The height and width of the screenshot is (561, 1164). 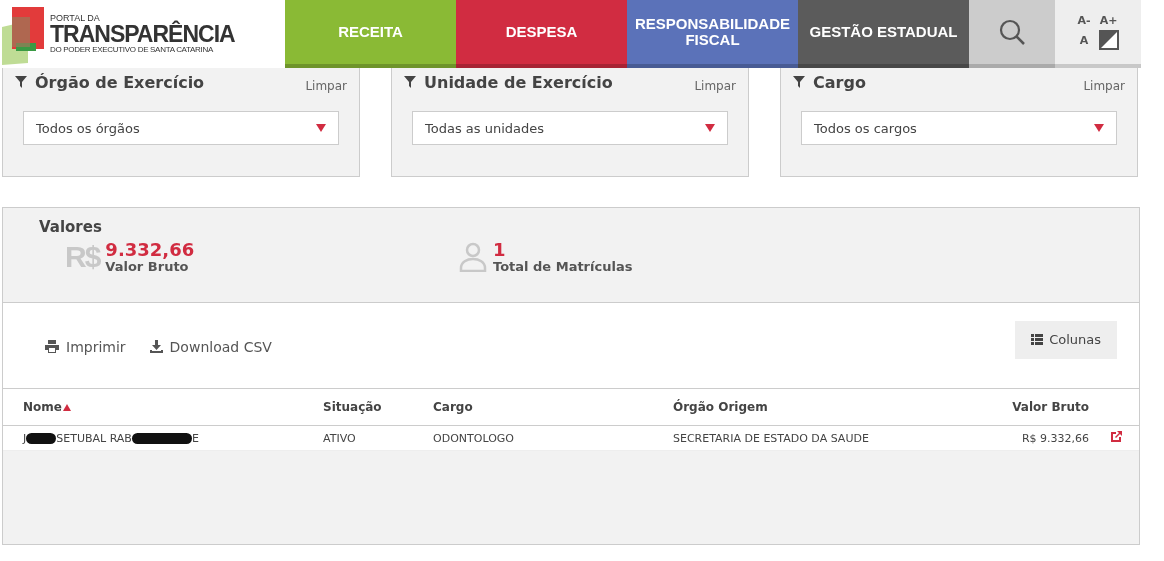 What do you see at coordinates (883, 34) in the screenshot?
I see `nav-tab: GESTÃO ESTADUAL` at bounding box center [883, 34].